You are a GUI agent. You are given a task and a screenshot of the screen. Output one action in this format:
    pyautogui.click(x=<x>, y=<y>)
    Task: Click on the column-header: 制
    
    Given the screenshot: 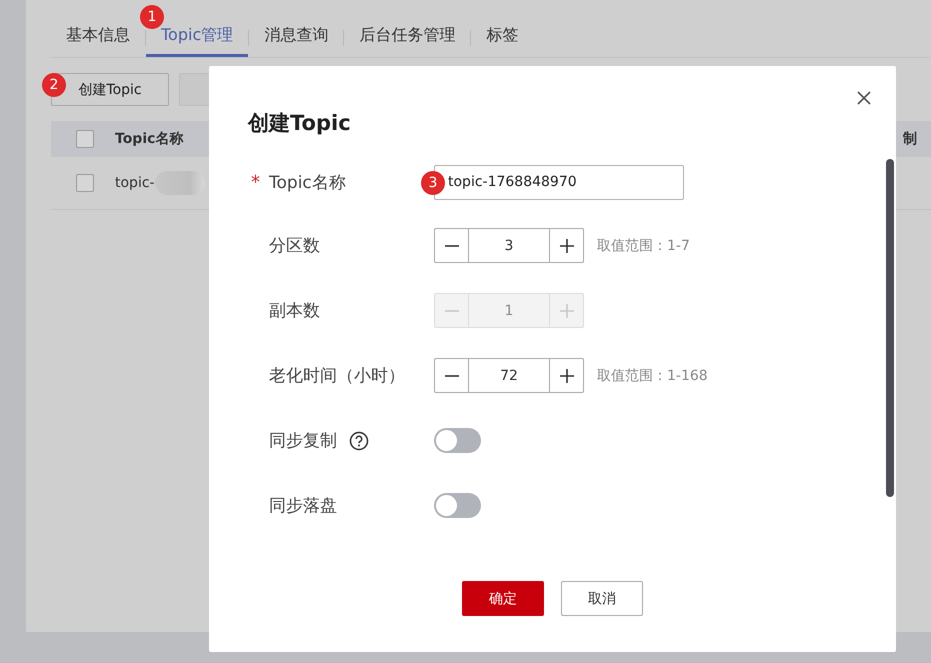 What is the action you would take?
    pyautogui.click(x=910, y=139)
    